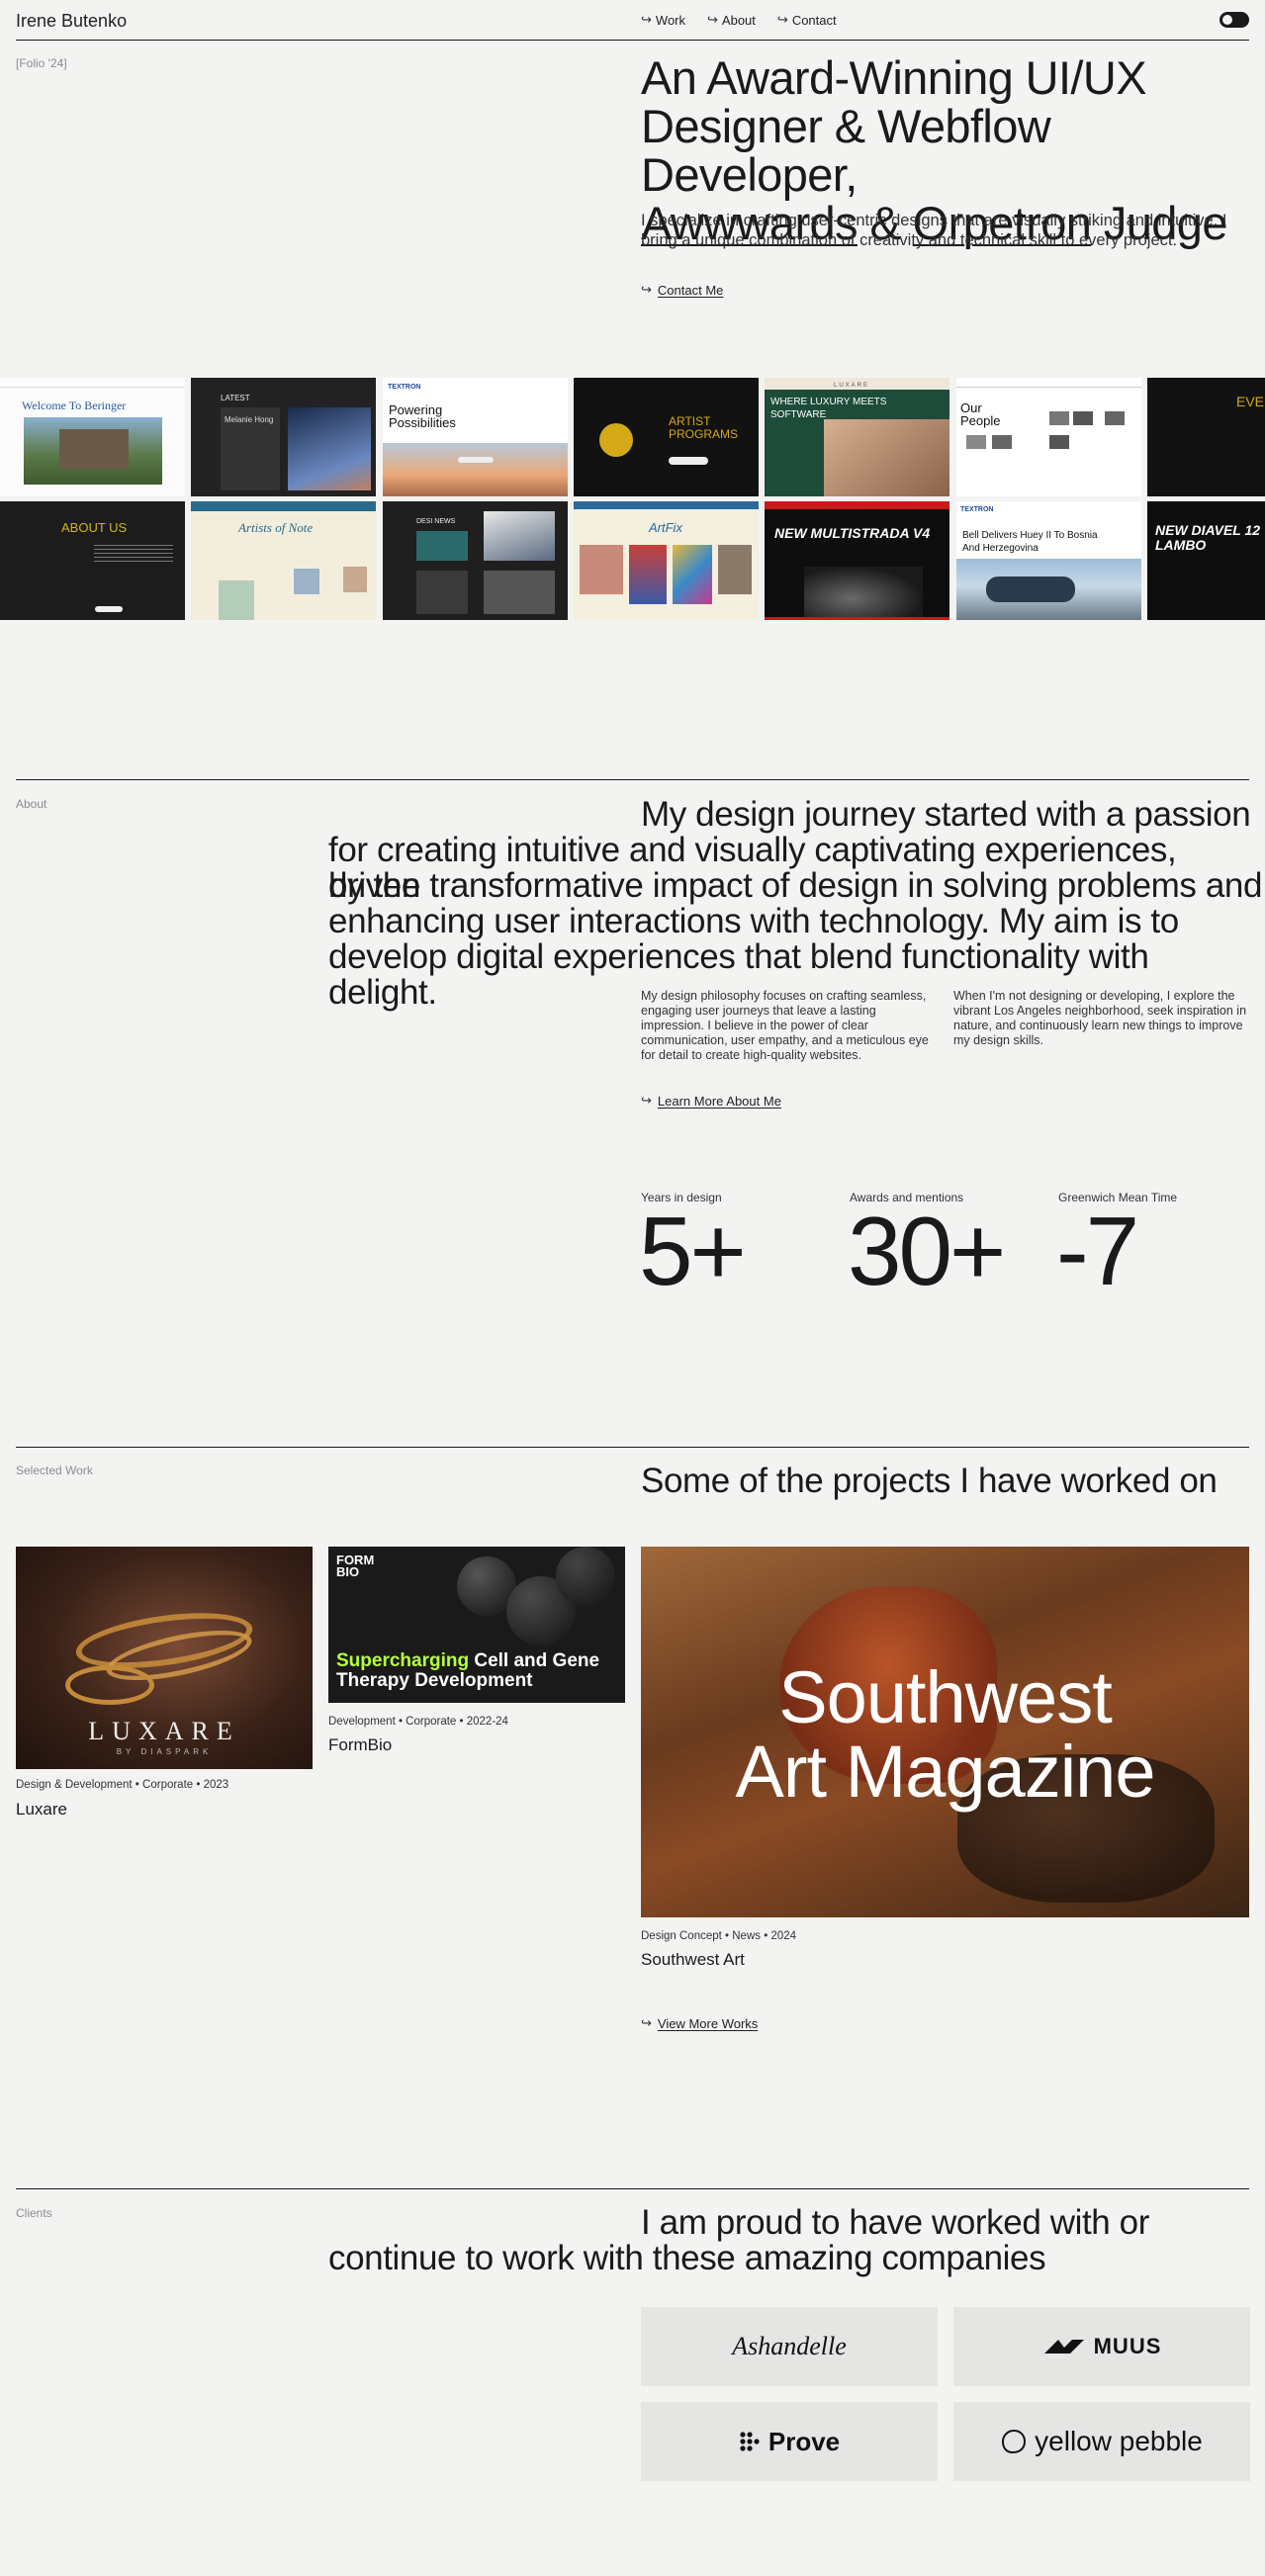 Image resolution: width=1265 pixels, height=2576 pixels. I want to click on southwest-line-2: Art Magazine, so click(945, 1772).